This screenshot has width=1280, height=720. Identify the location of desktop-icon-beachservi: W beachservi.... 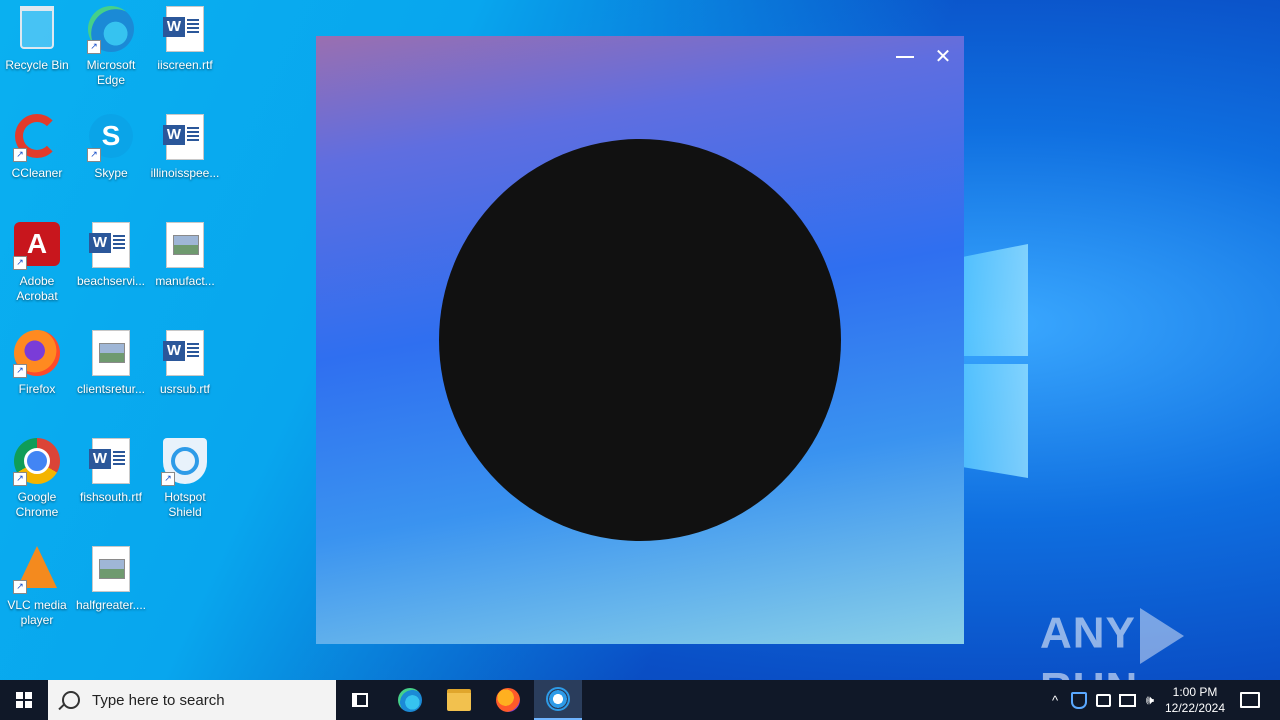
(111, 252).